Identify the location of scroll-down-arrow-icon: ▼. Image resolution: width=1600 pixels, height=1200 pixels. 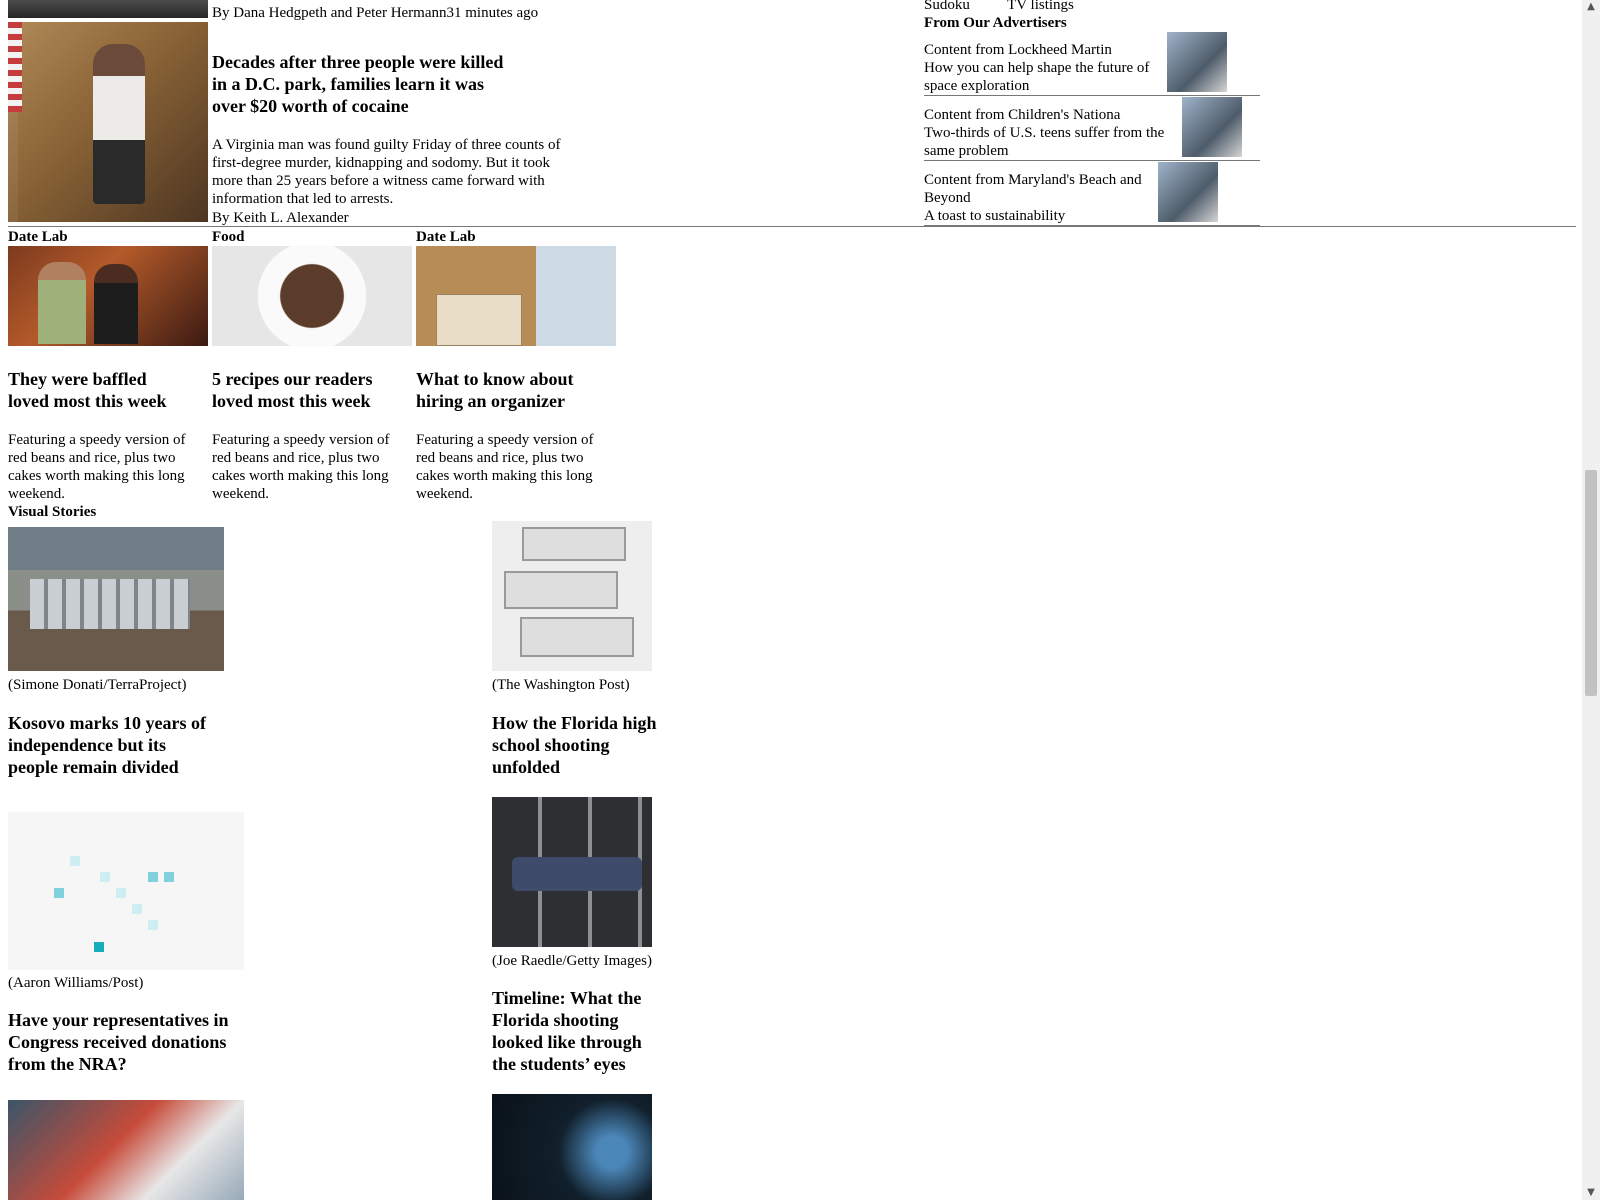
(1591, 1193).